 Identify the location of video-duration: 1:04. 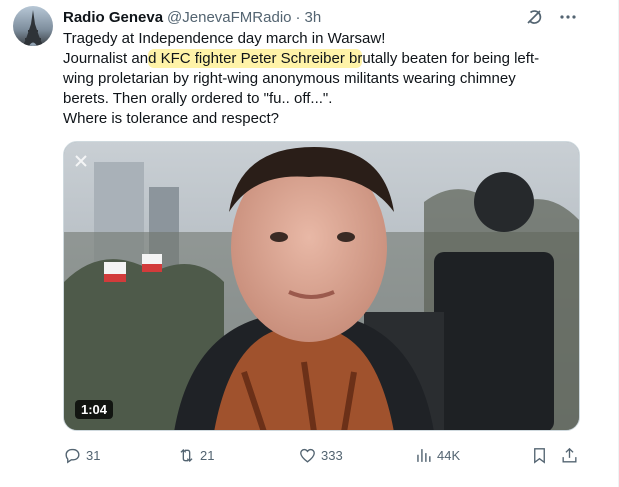
(94, 409).